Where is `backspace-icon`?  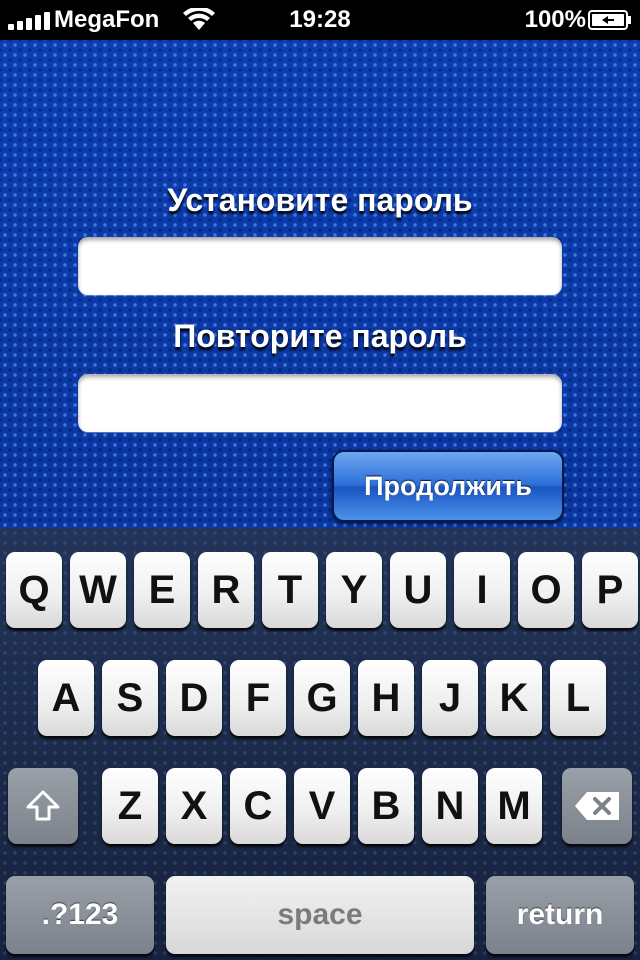
backspace-icon is located at coordinates (597, 806).